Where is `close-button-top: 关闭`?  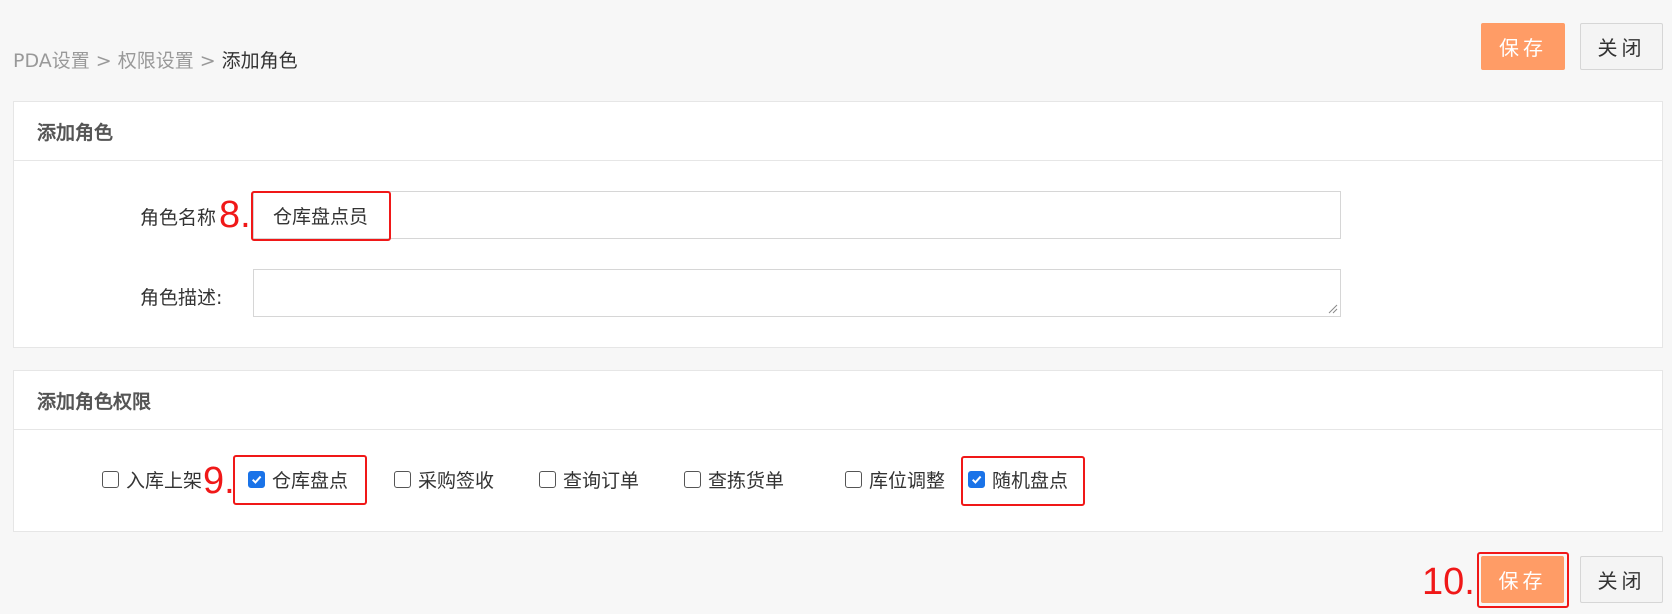
close-button-top: 关闭 is located at coordinates (1621, 46).